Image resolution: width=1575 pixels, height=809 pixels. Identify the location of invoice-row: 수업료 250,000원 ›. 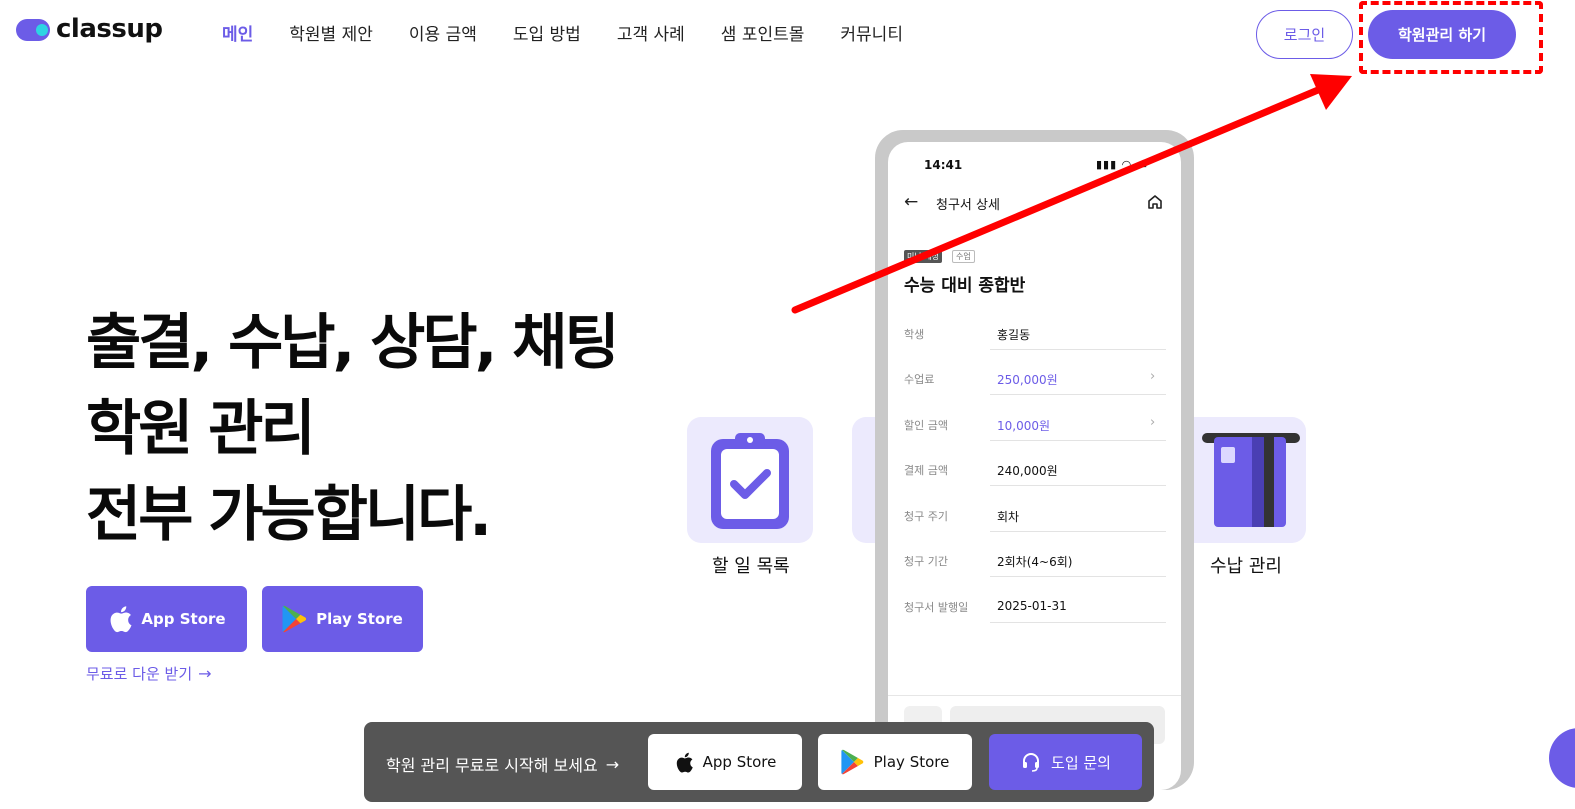
(1034, 393).